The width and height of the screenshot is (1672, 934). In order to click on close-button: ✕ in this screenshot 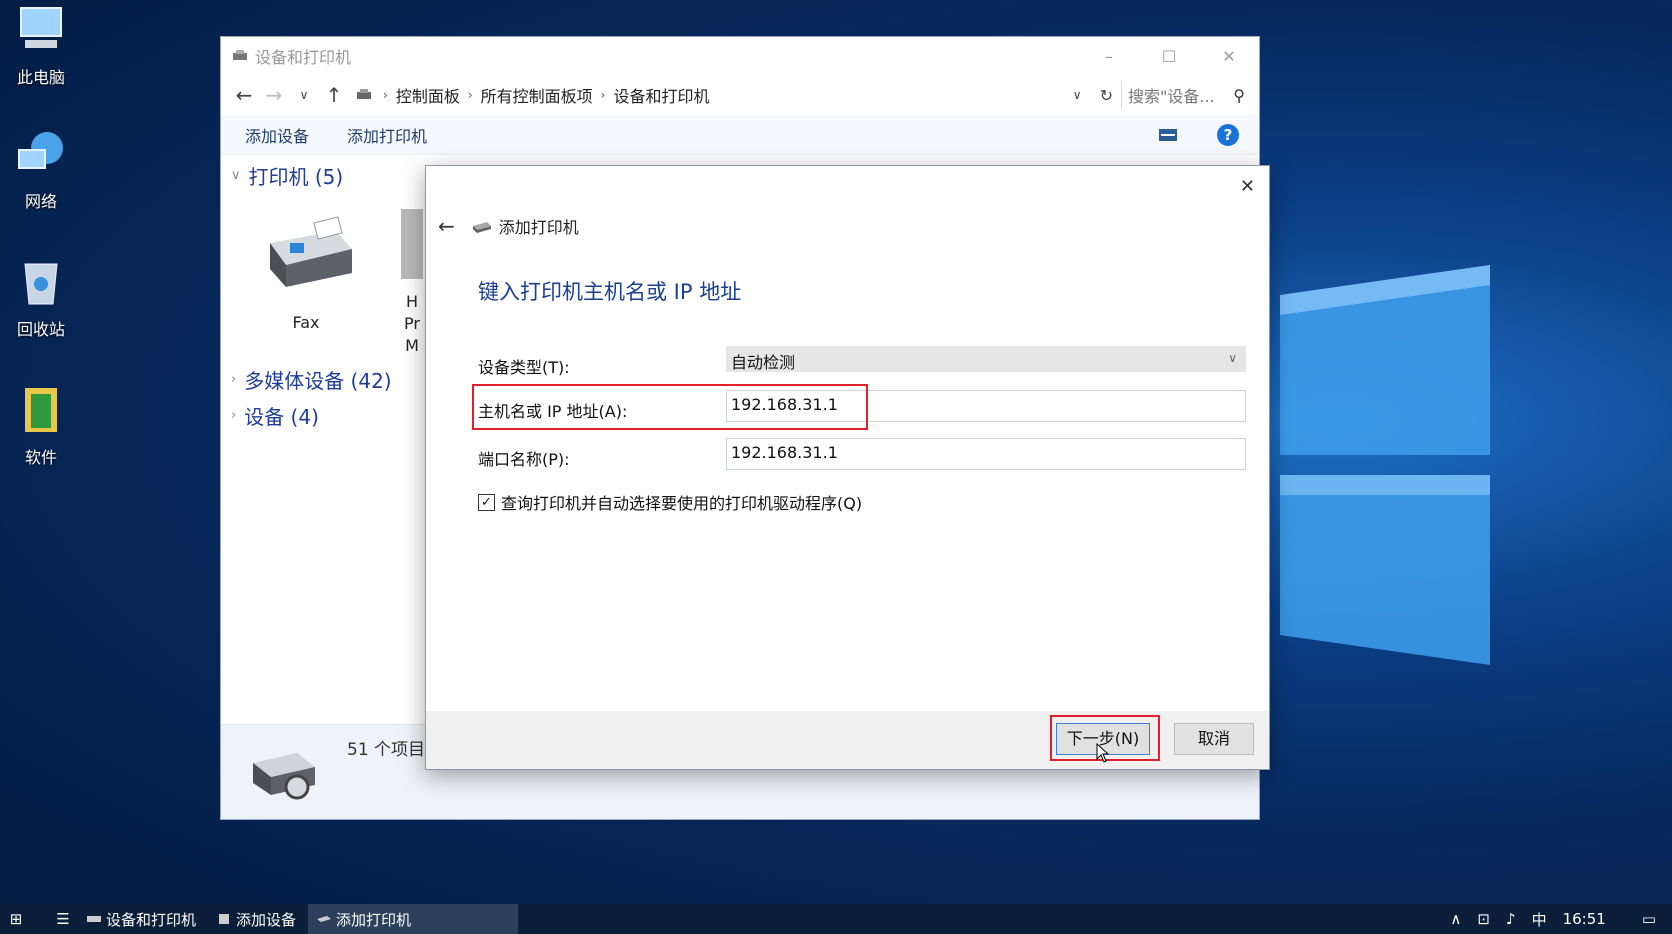, I will do `click(1229, 56)`.